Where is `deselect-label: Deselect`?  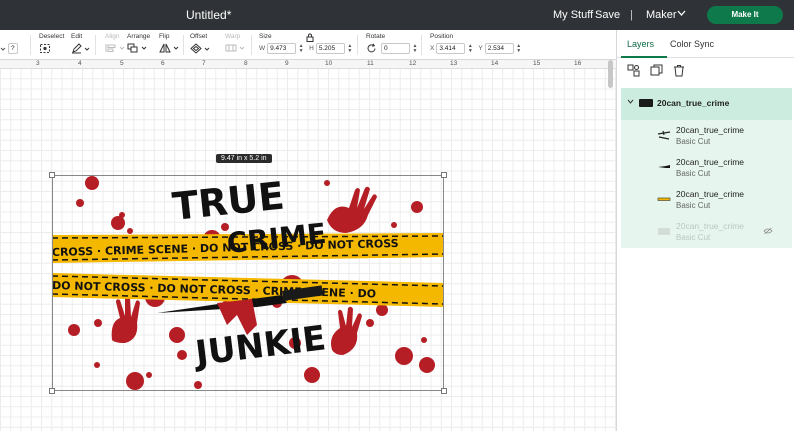 deselect-label: Deselect is located at coordinates (52, 36).